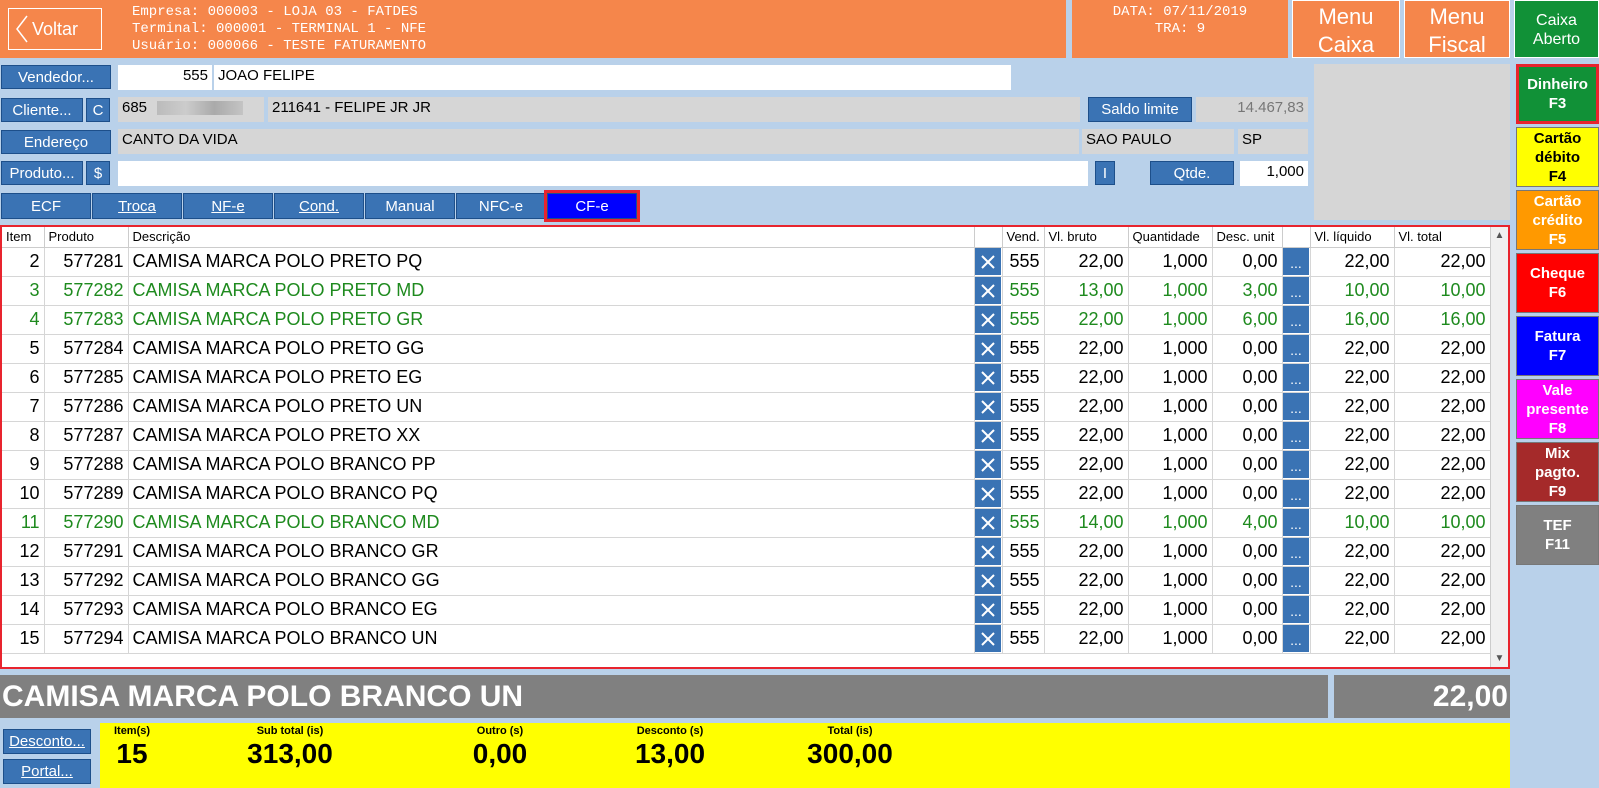 This screenshot has height=788, width=1599. I want to click on payment-button-7: Mix pagto. F9, so click(1557, 472).